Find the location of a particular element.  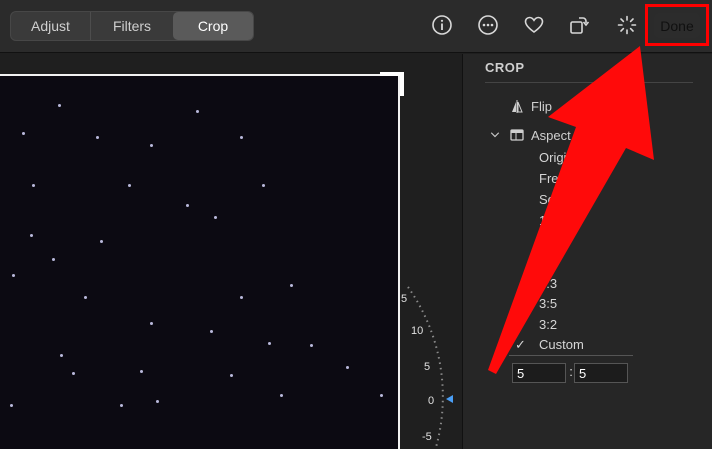

mode-segmented-control: Adjust Filters Crop is located at coordinates (132, 26).